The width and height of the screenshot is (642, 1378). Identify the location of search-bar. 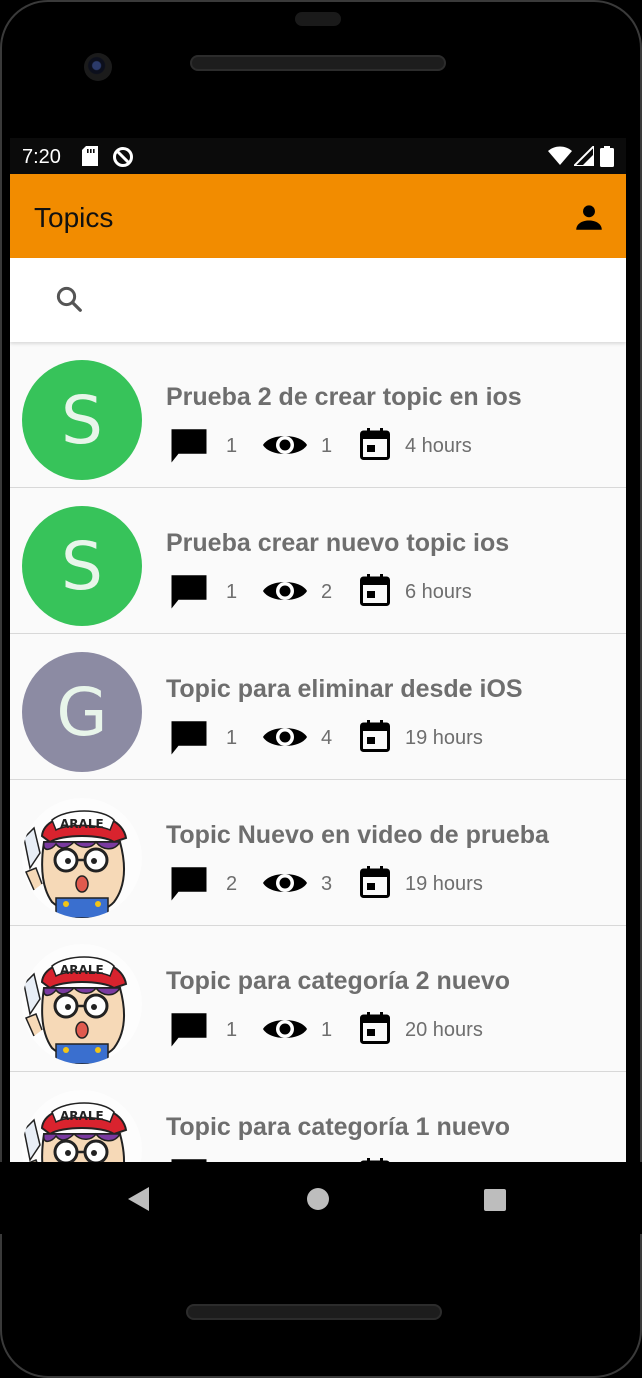
(318, 300).